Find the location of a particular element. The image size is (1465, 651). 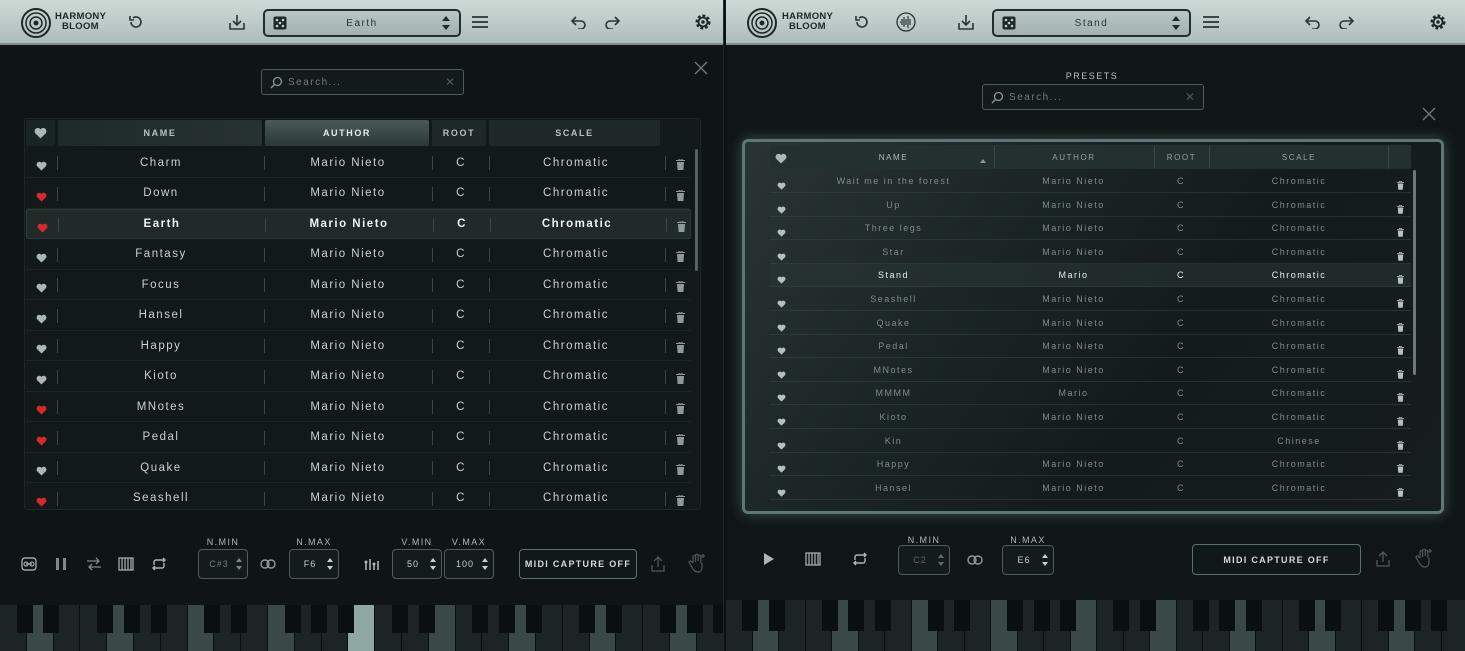

table-row: Focus Mario Nieto C Chromatic is located at coordinates (358, 285).